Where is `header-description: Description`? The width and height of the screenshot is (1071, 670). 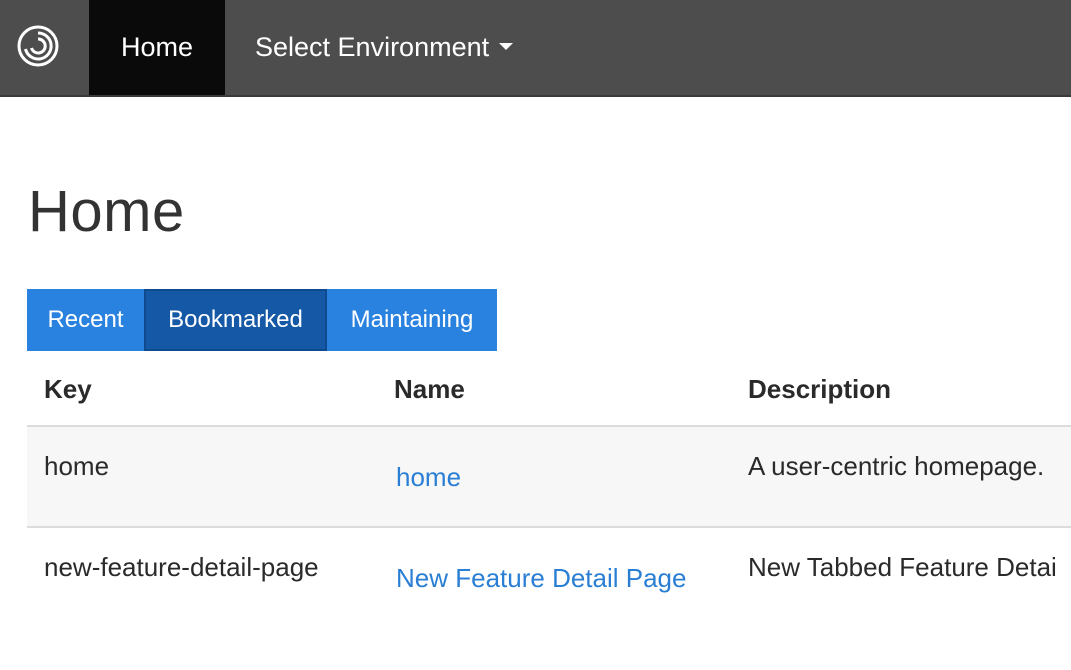 header-description: Description is located at coordinates (820, 389).